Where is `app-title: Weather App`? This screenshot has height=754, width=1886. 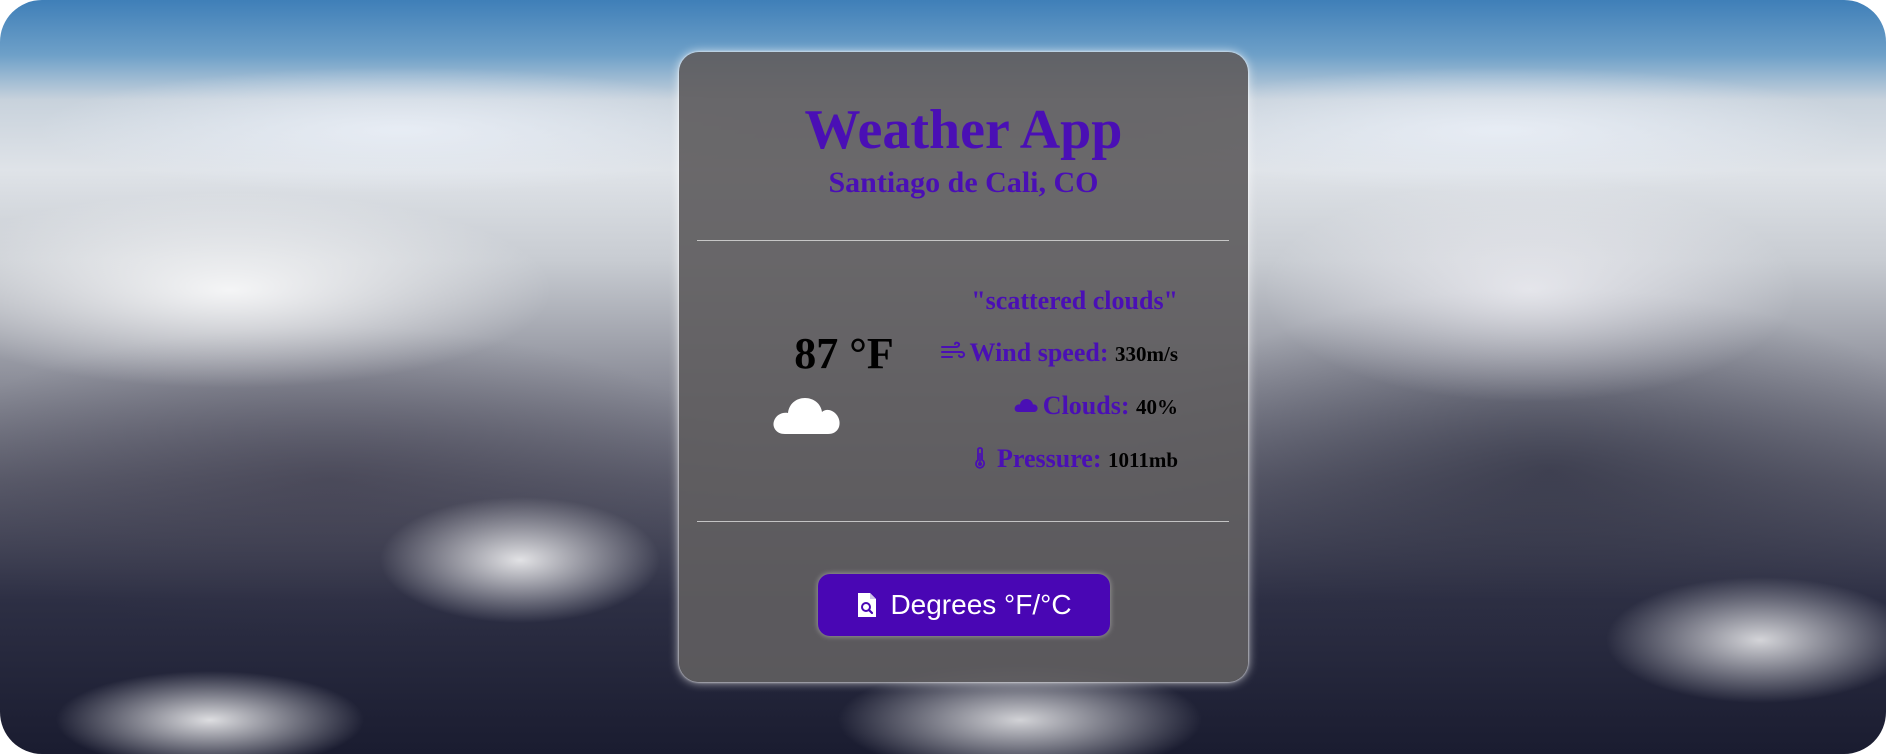
app-title: Weather App is located at coordinates (963, 130).